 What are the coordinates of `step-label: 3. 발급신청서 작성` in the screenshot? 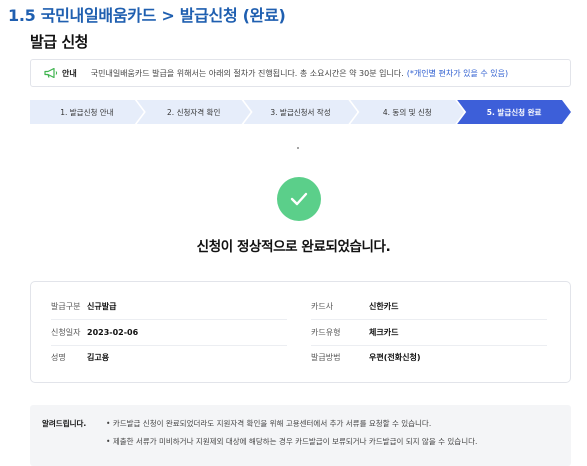 It's located at (300, 112).